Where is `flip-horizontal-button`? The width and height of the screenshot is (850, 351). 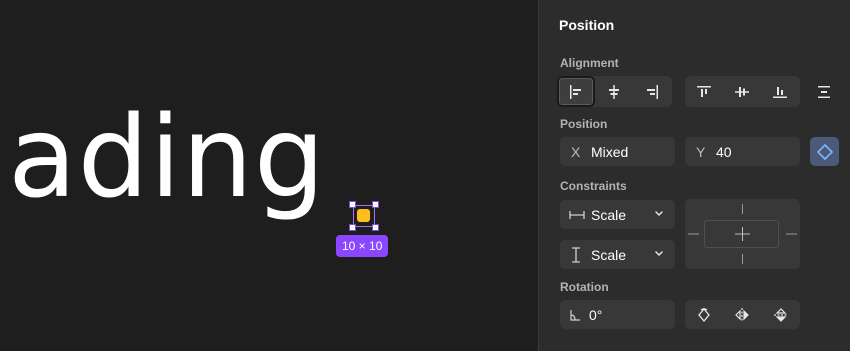 flip-horizontal-button is located at coordinates (742, 314).